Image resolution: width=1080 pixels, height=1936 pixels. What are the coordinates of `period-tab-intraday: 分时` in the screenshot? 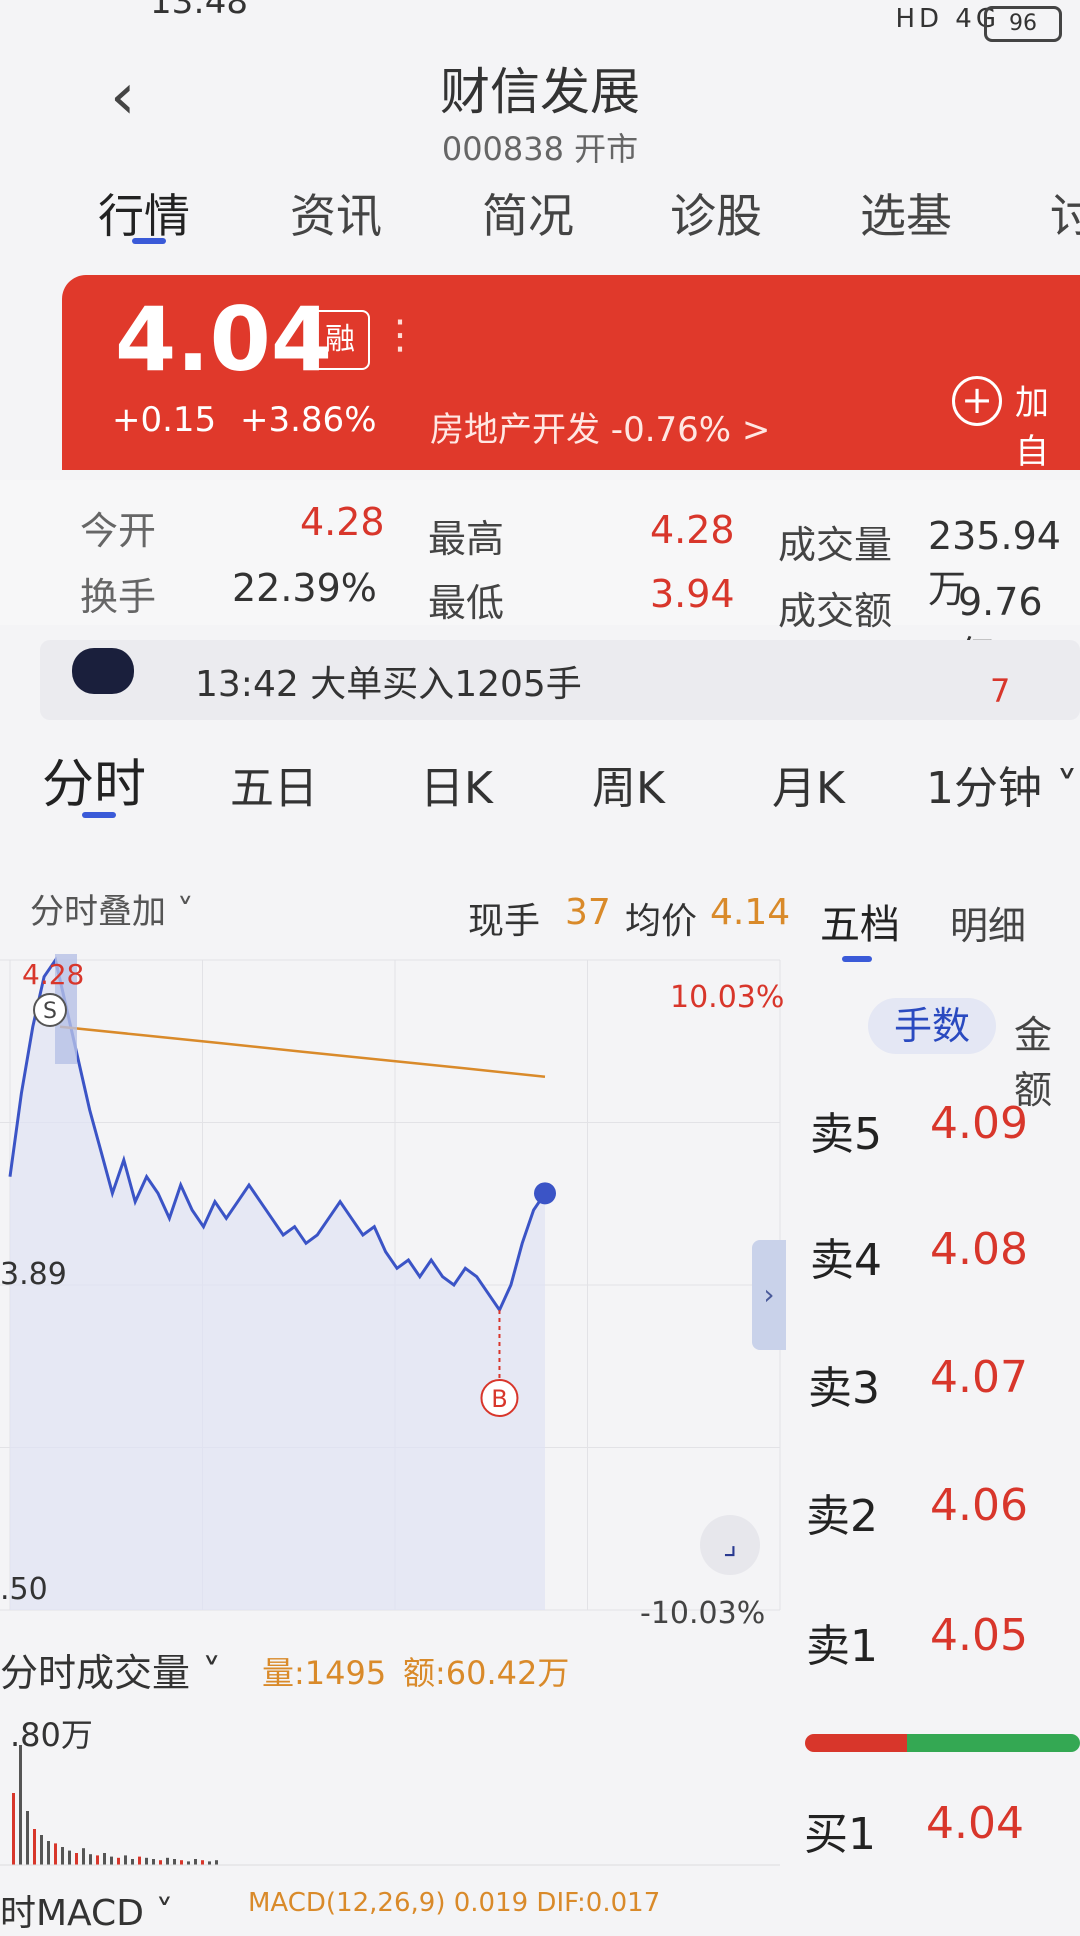 It's located at (94, 779).